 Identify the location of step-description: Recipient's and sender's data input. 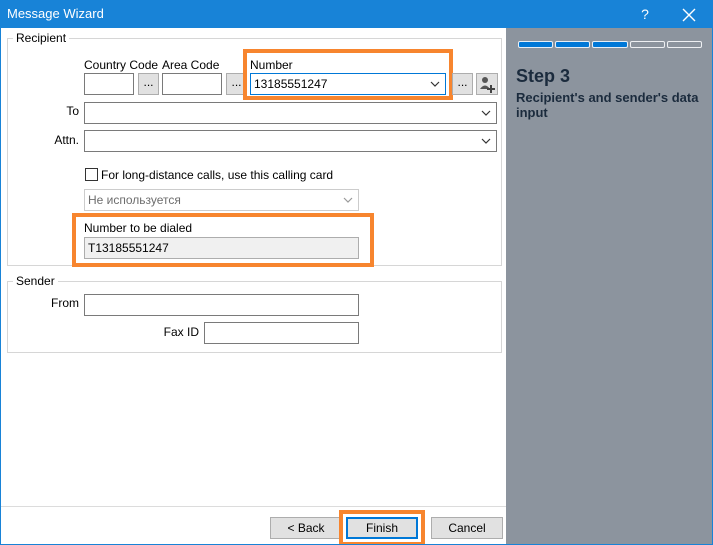
(607, 105).